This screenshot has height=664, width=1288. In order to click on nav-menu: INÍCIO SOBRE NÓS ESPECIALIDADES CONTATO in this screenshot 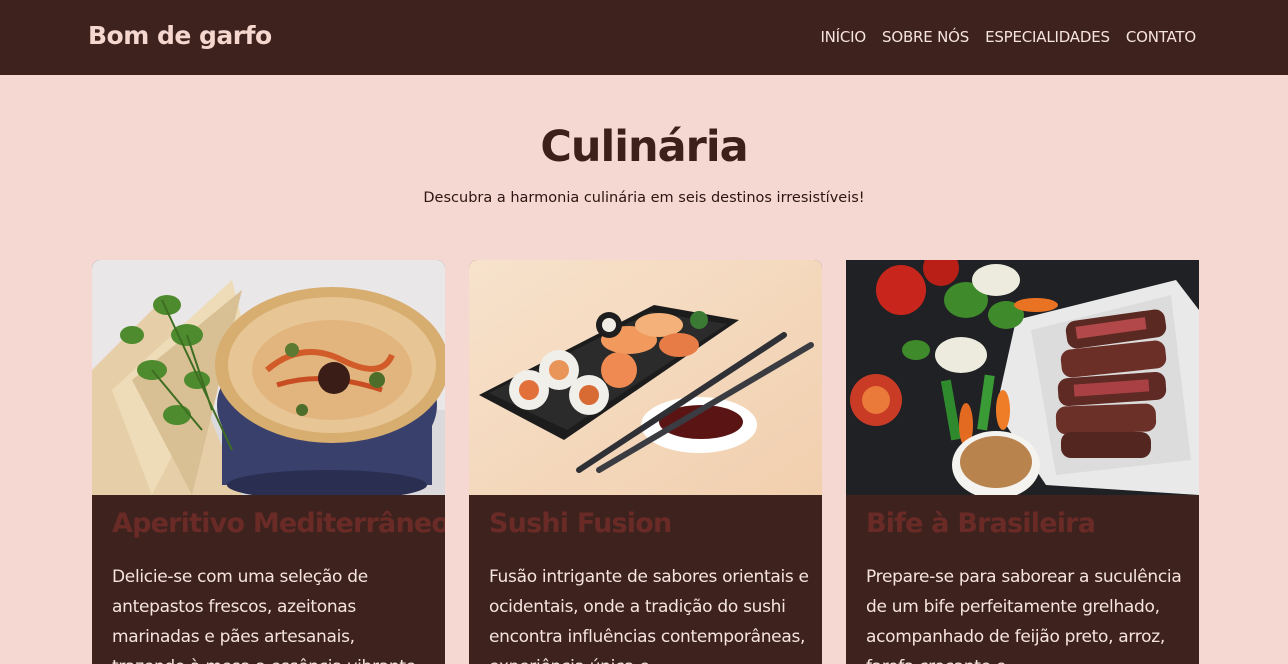, I will do `click(1008, 37)`.